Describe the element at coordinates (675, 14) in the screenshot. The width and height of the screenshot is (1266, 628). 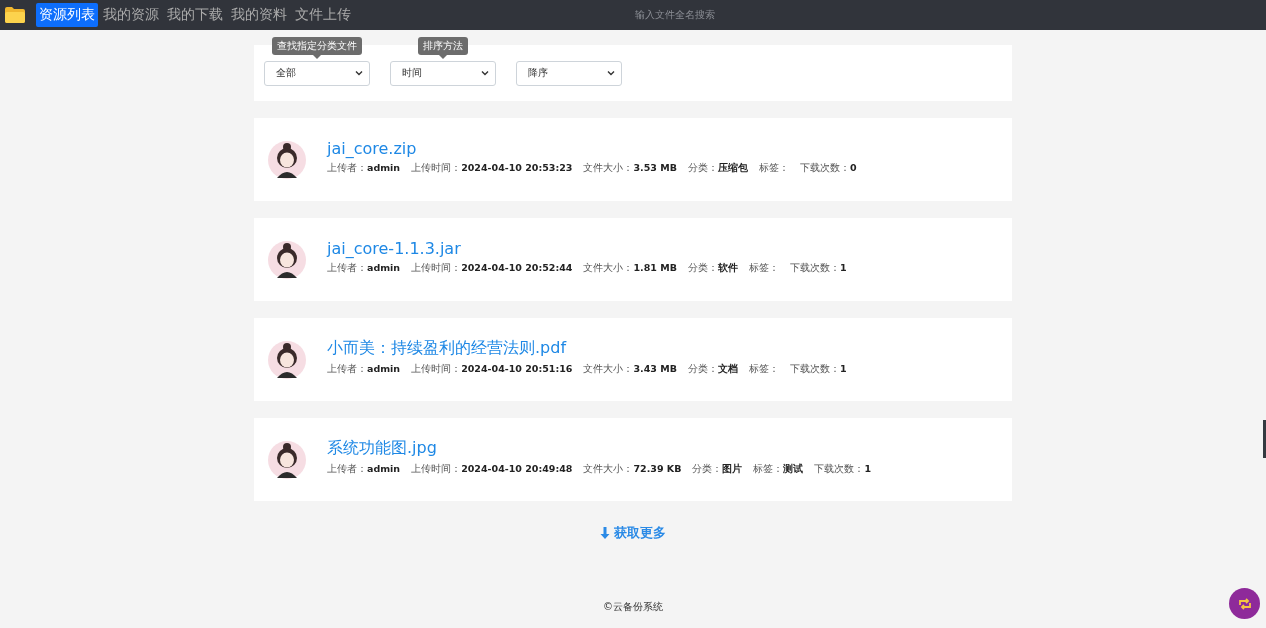
I see `search-field: 输入文件全名搜索` at that location.